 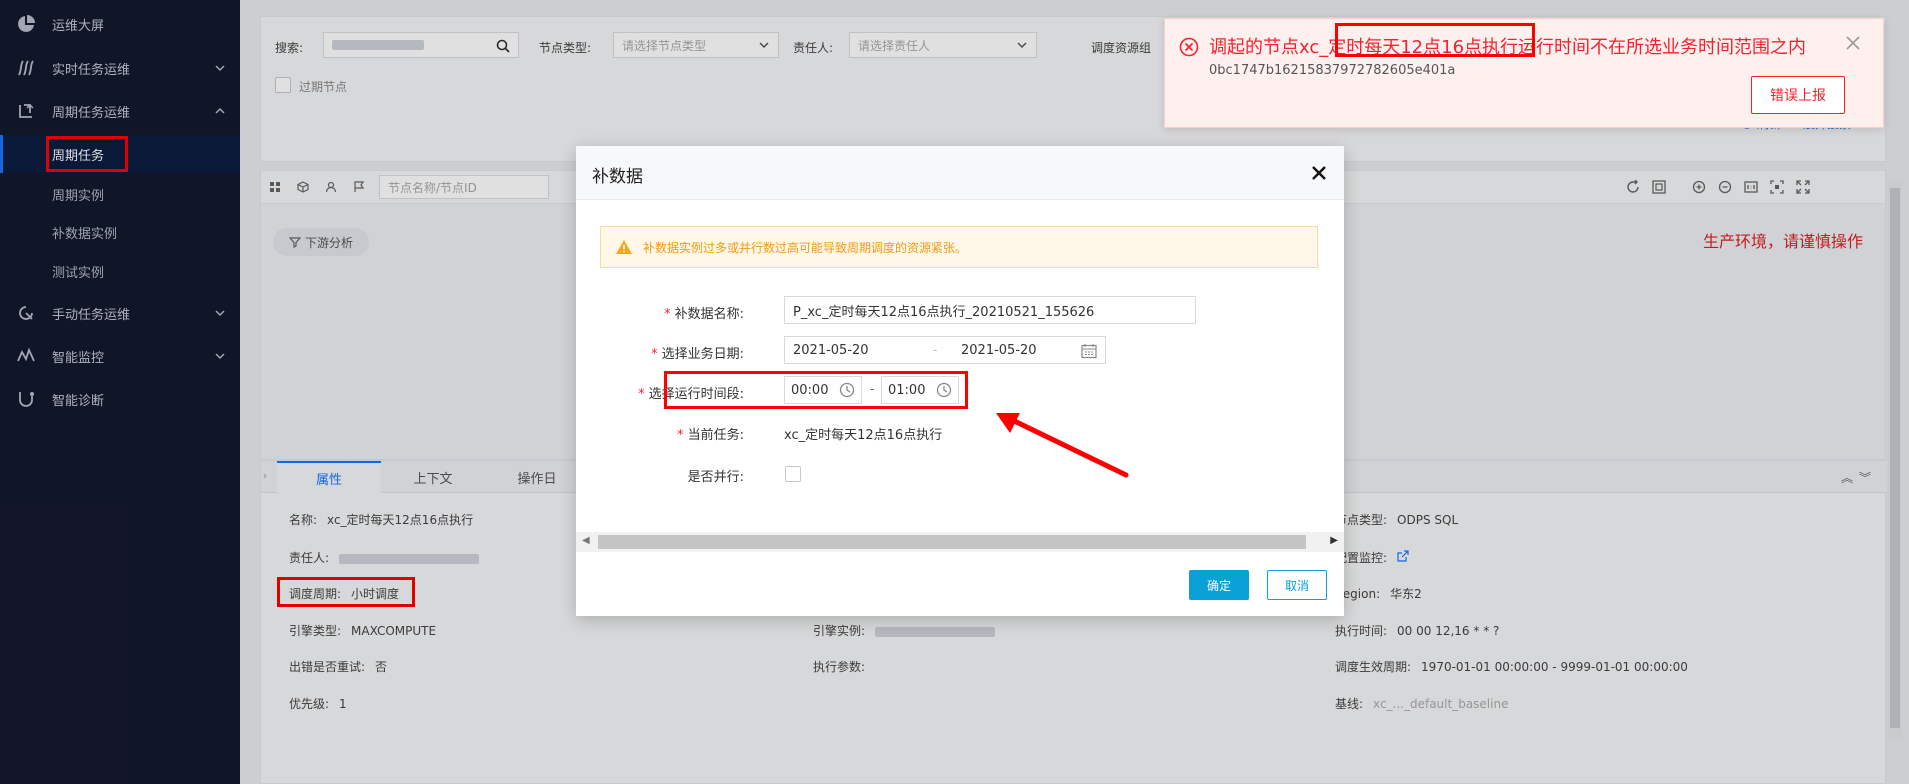 What do you see at coordinates (1189, 47) in the screenshot?
I see `error-circle-icon` at bounding box center [1189, 47].